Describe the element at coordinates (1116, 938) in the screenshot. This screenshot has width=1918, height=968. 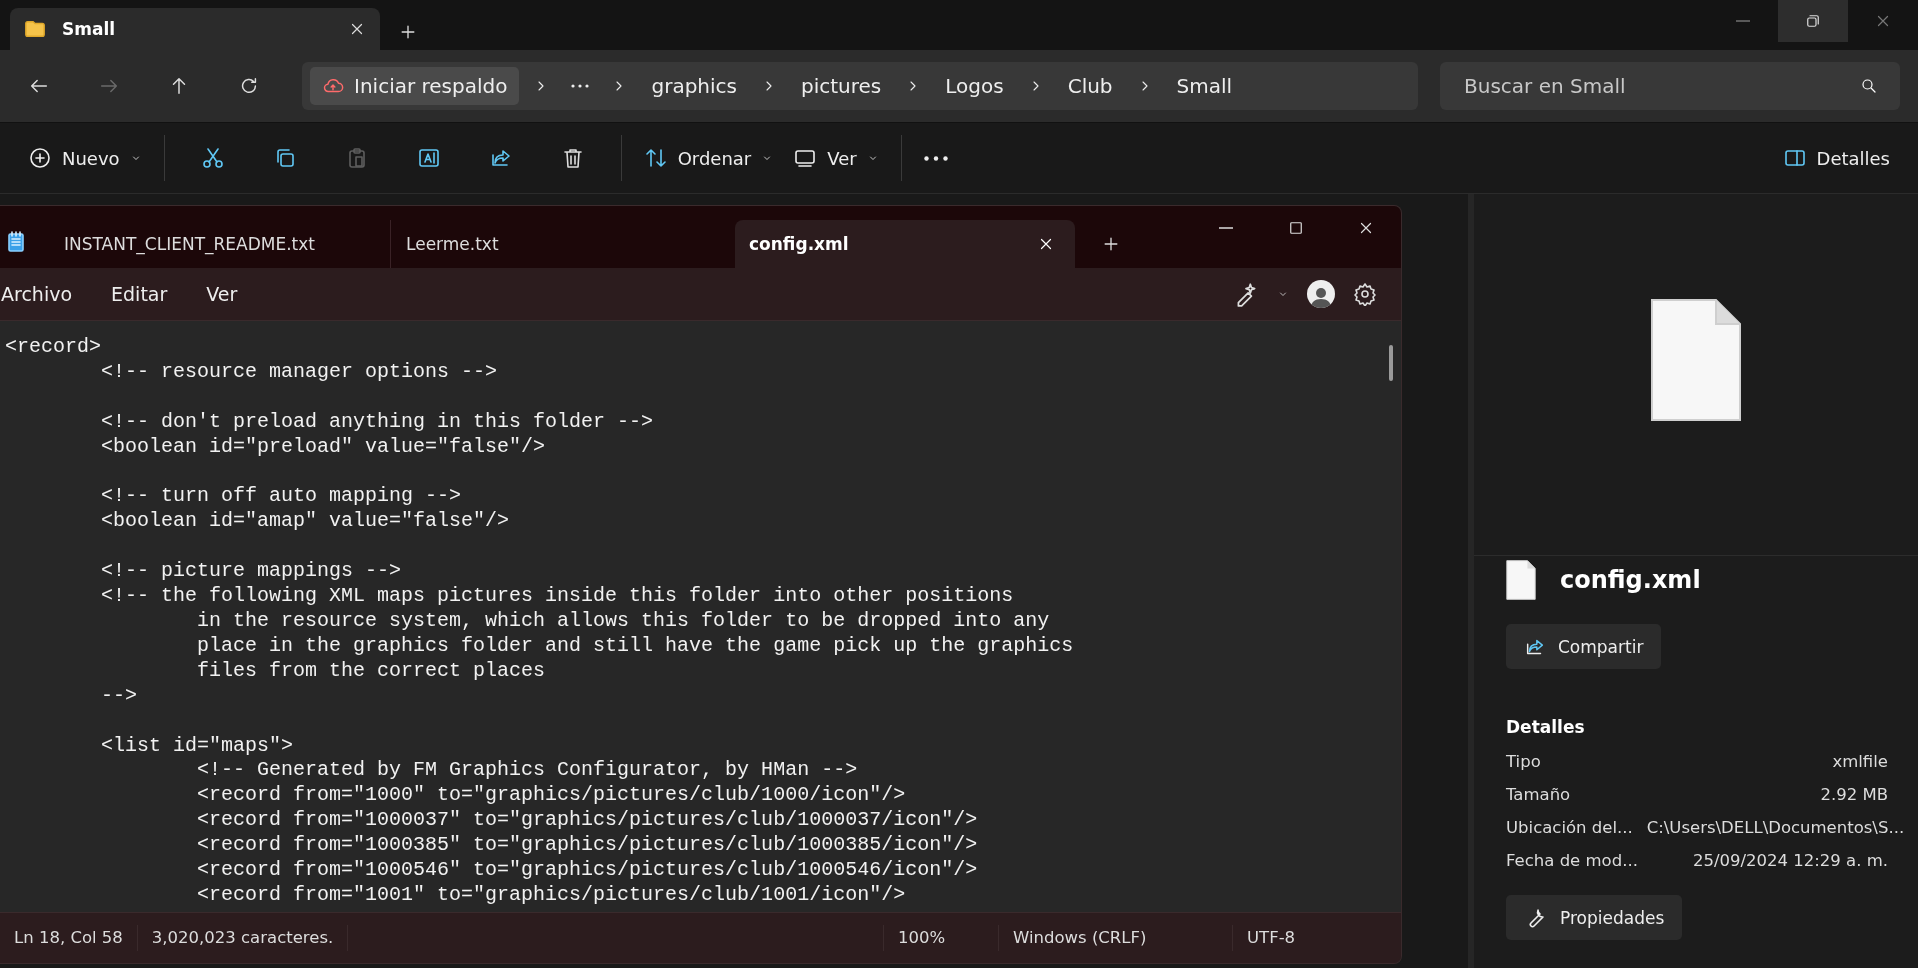
I see `line-endings: Windows (CRLF)` at that location.